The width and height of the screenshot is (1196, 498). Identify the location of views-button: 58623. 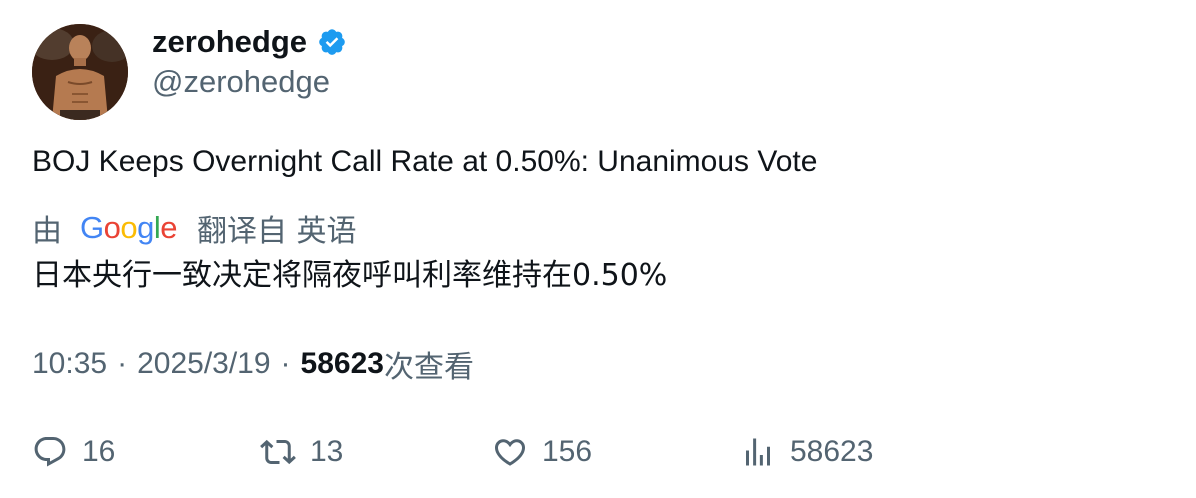
(806, 452).